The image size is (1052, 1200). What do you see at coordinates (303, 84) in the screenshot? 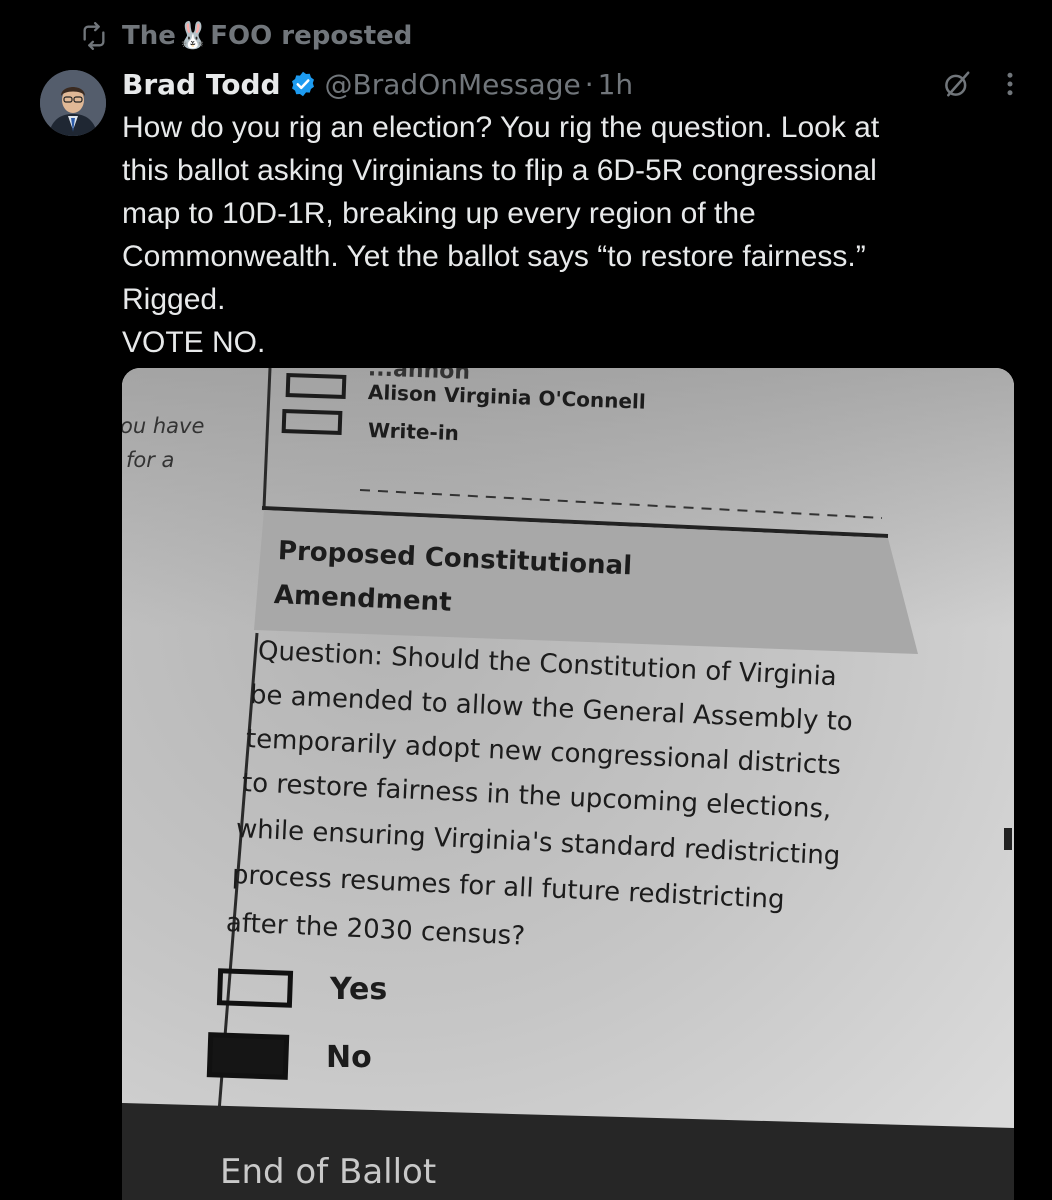
I see `verified-badge-icon` at bounding box center [303, 84].